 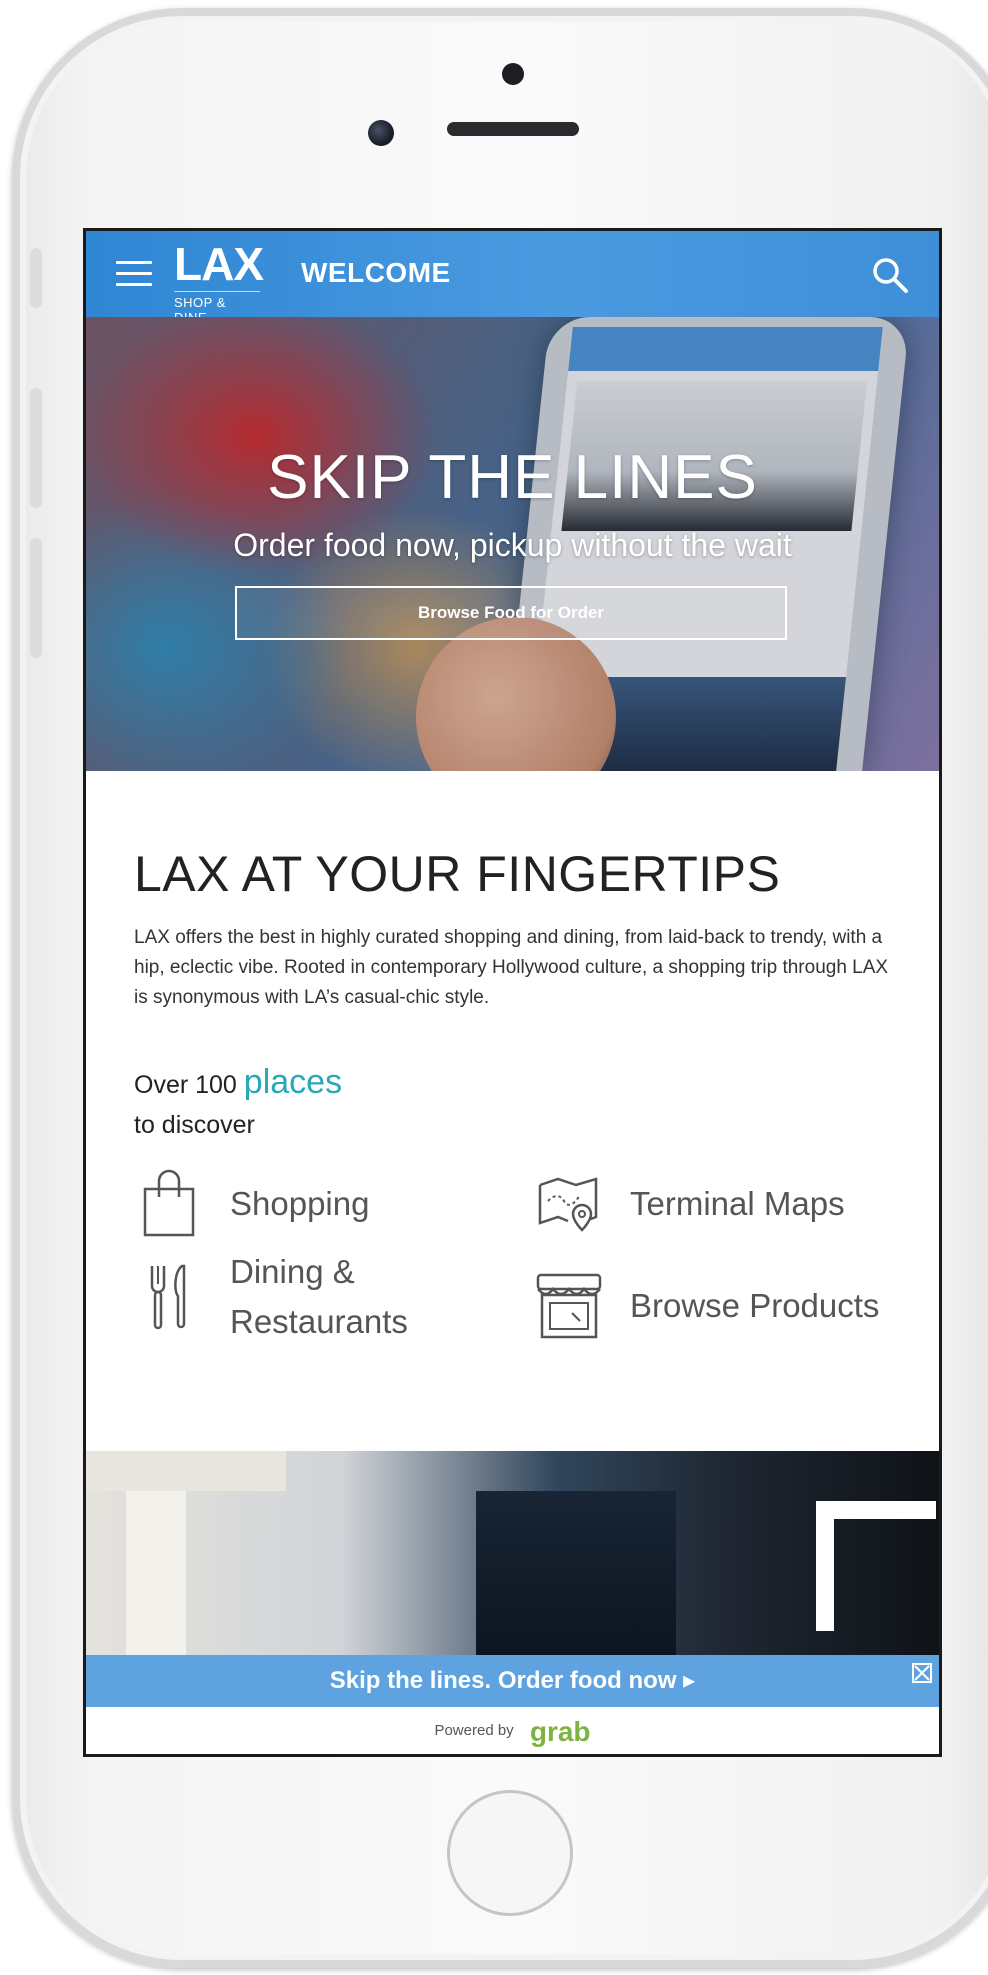 What do you see at coordinates (457, 874) in the screenshot?
I see `section-title: LAX AT YOUR FINGERTIPS` at bounding box center [457, 874].